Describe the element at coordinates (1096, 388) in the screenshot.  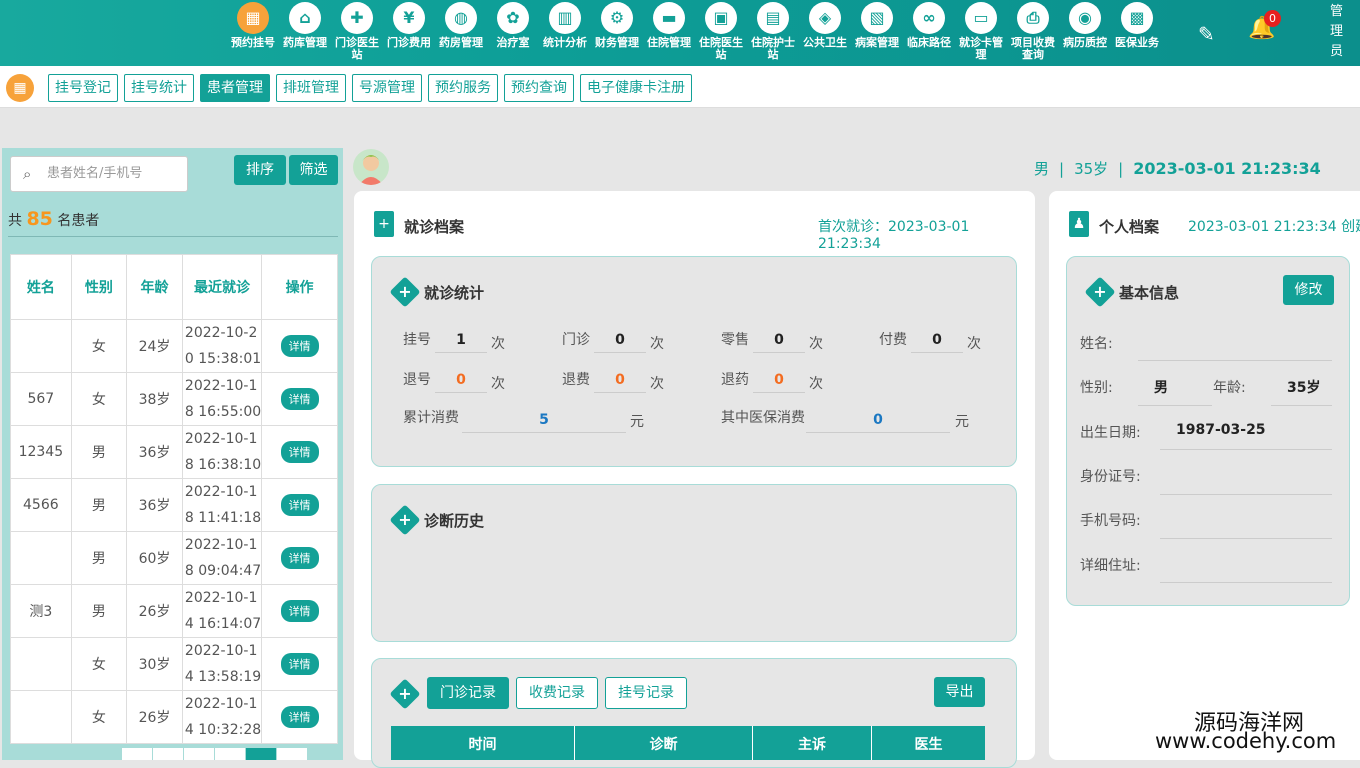
I see `sex-label: 性别:` at that location.